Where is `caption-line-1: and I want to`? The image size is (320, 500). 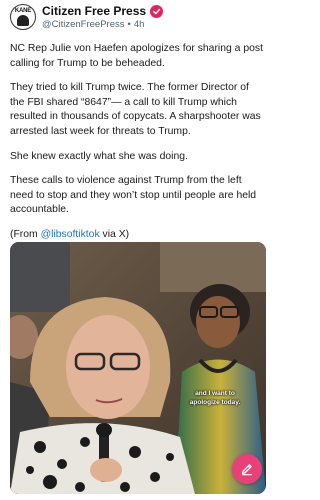 caption-line-1: and I want to is located at coordinates (215, 393).